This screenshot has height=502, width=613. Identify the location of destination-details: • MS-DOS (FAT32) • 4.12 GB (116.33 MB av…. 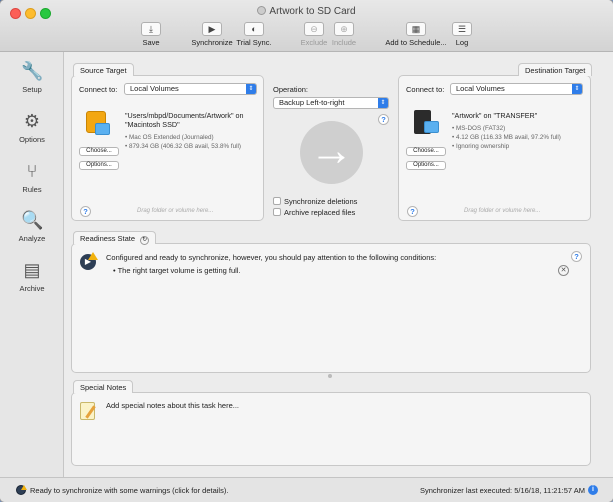
(506, 137).